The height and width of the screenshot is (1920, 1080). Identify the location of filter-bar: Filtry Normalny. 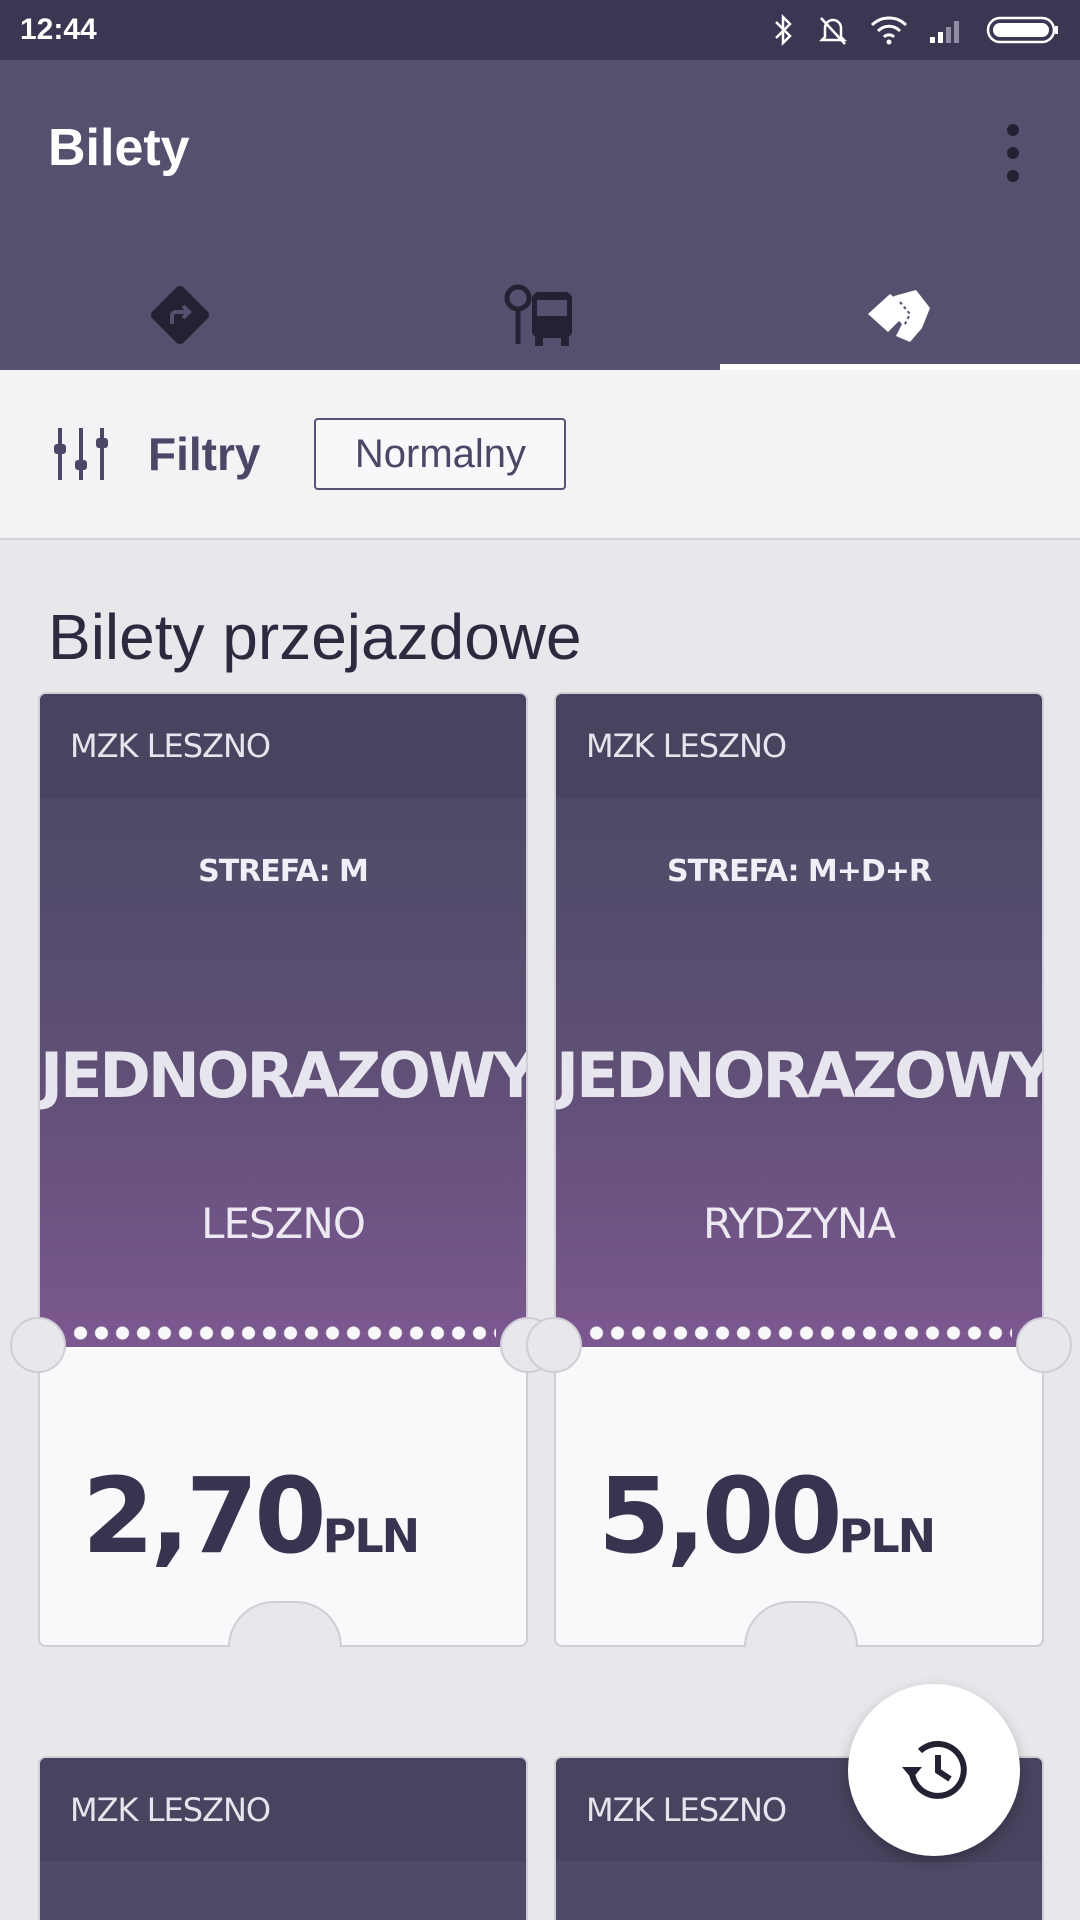
(540, 455).